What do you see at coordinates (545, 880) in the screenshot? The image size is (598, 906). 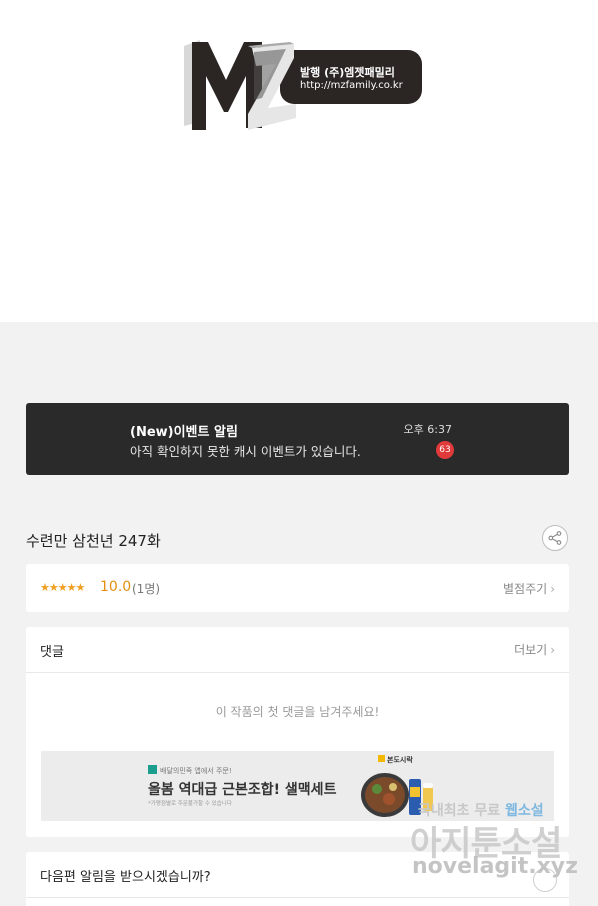 I see `notify-toggle` at bounding box center [545, 880].